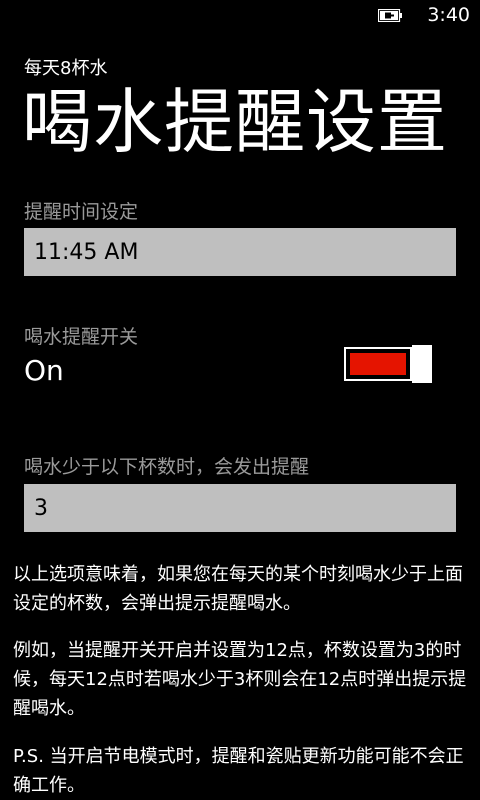  What do you see at coordinates (81, 212) in the screenshot?
I see `reminder-time-label: 提醒时间设定` at bounding box center [81, 212].